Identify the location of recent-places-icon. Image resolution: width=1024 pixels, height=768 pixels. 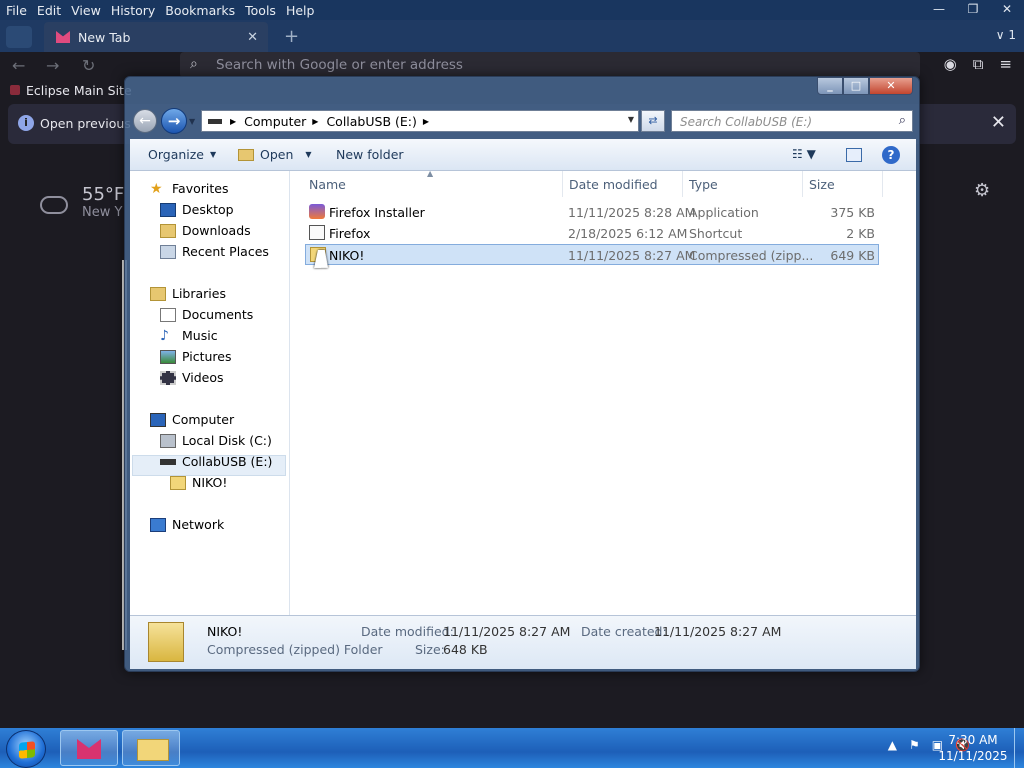
(168, 251).